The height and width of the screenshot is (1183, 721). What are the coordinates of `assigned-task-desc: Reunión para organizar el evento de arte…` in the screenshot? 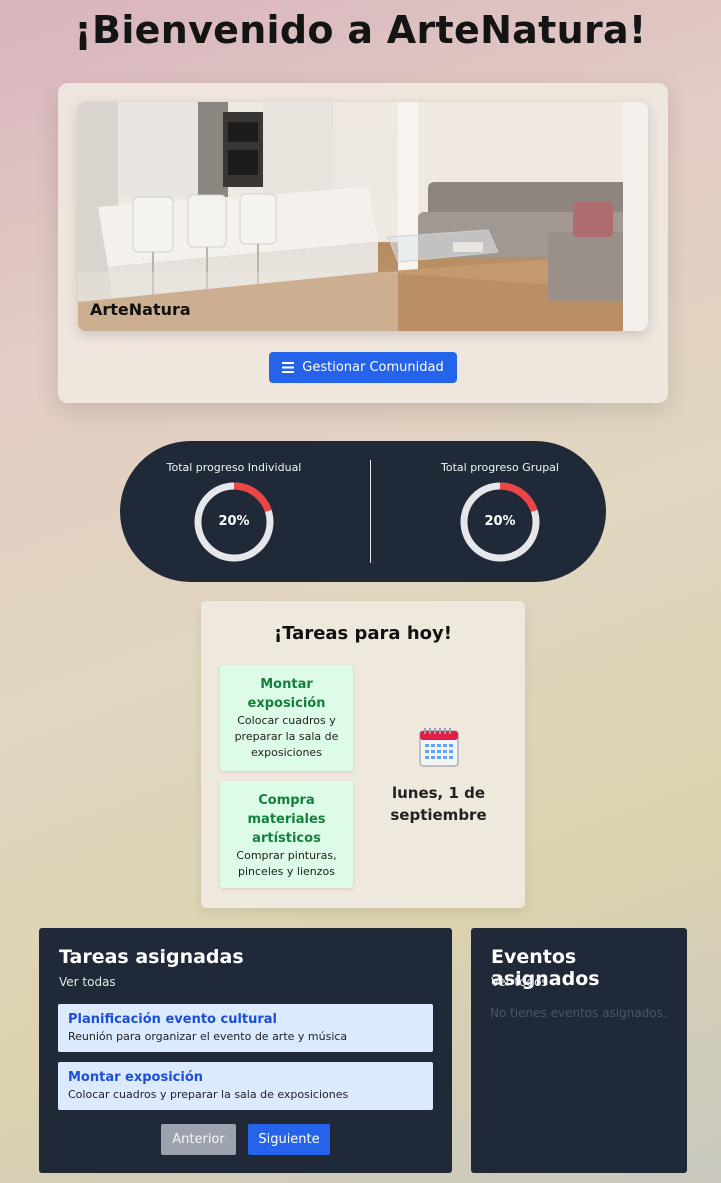 It's located at (208, 1036).